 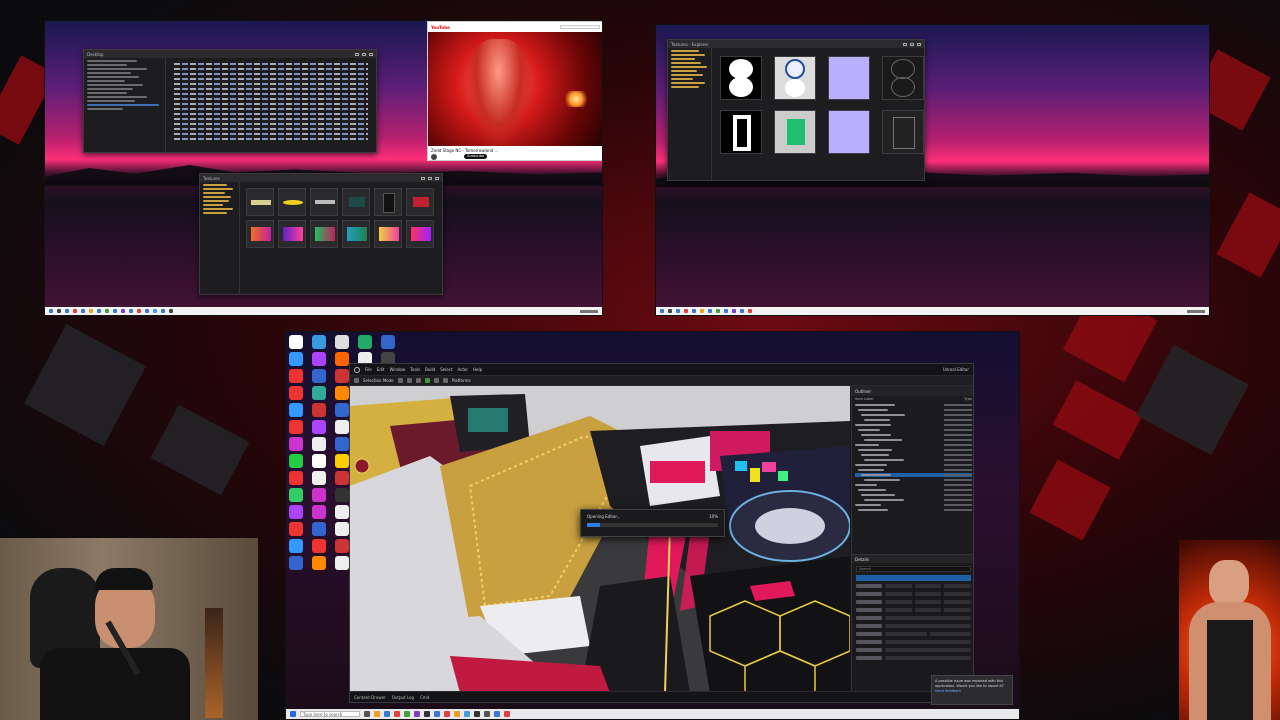 What do you see at coordinates (968, 399) in the screenshot?
I see `column-type: Type` at bounding box center [968, 399].